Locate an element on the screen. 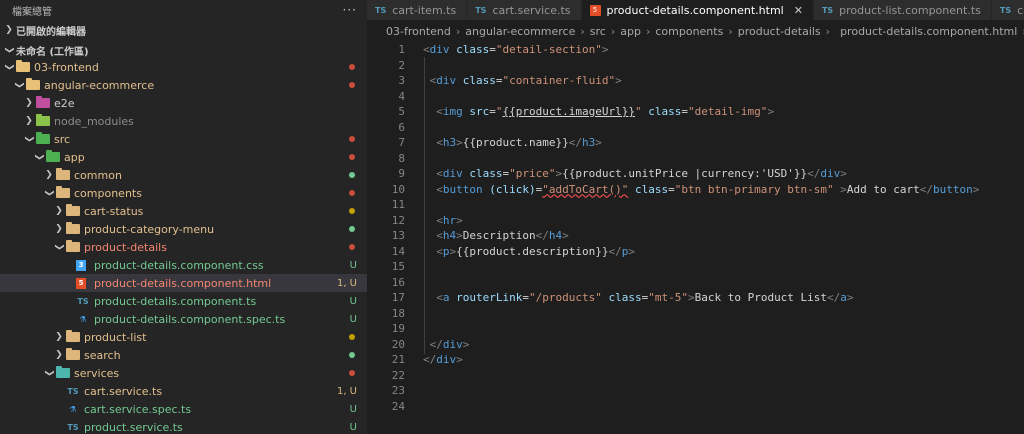  tree-folder: ❯ e2e is located at coordinates (183, 103).